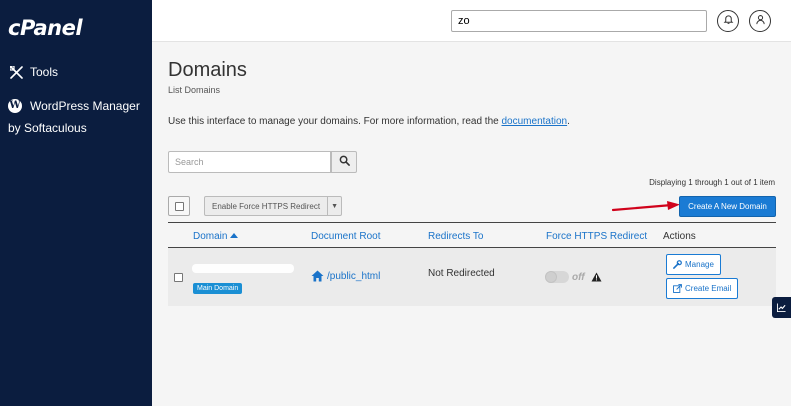  I want to click on column-header-actions: Actions, so click(679, 236).